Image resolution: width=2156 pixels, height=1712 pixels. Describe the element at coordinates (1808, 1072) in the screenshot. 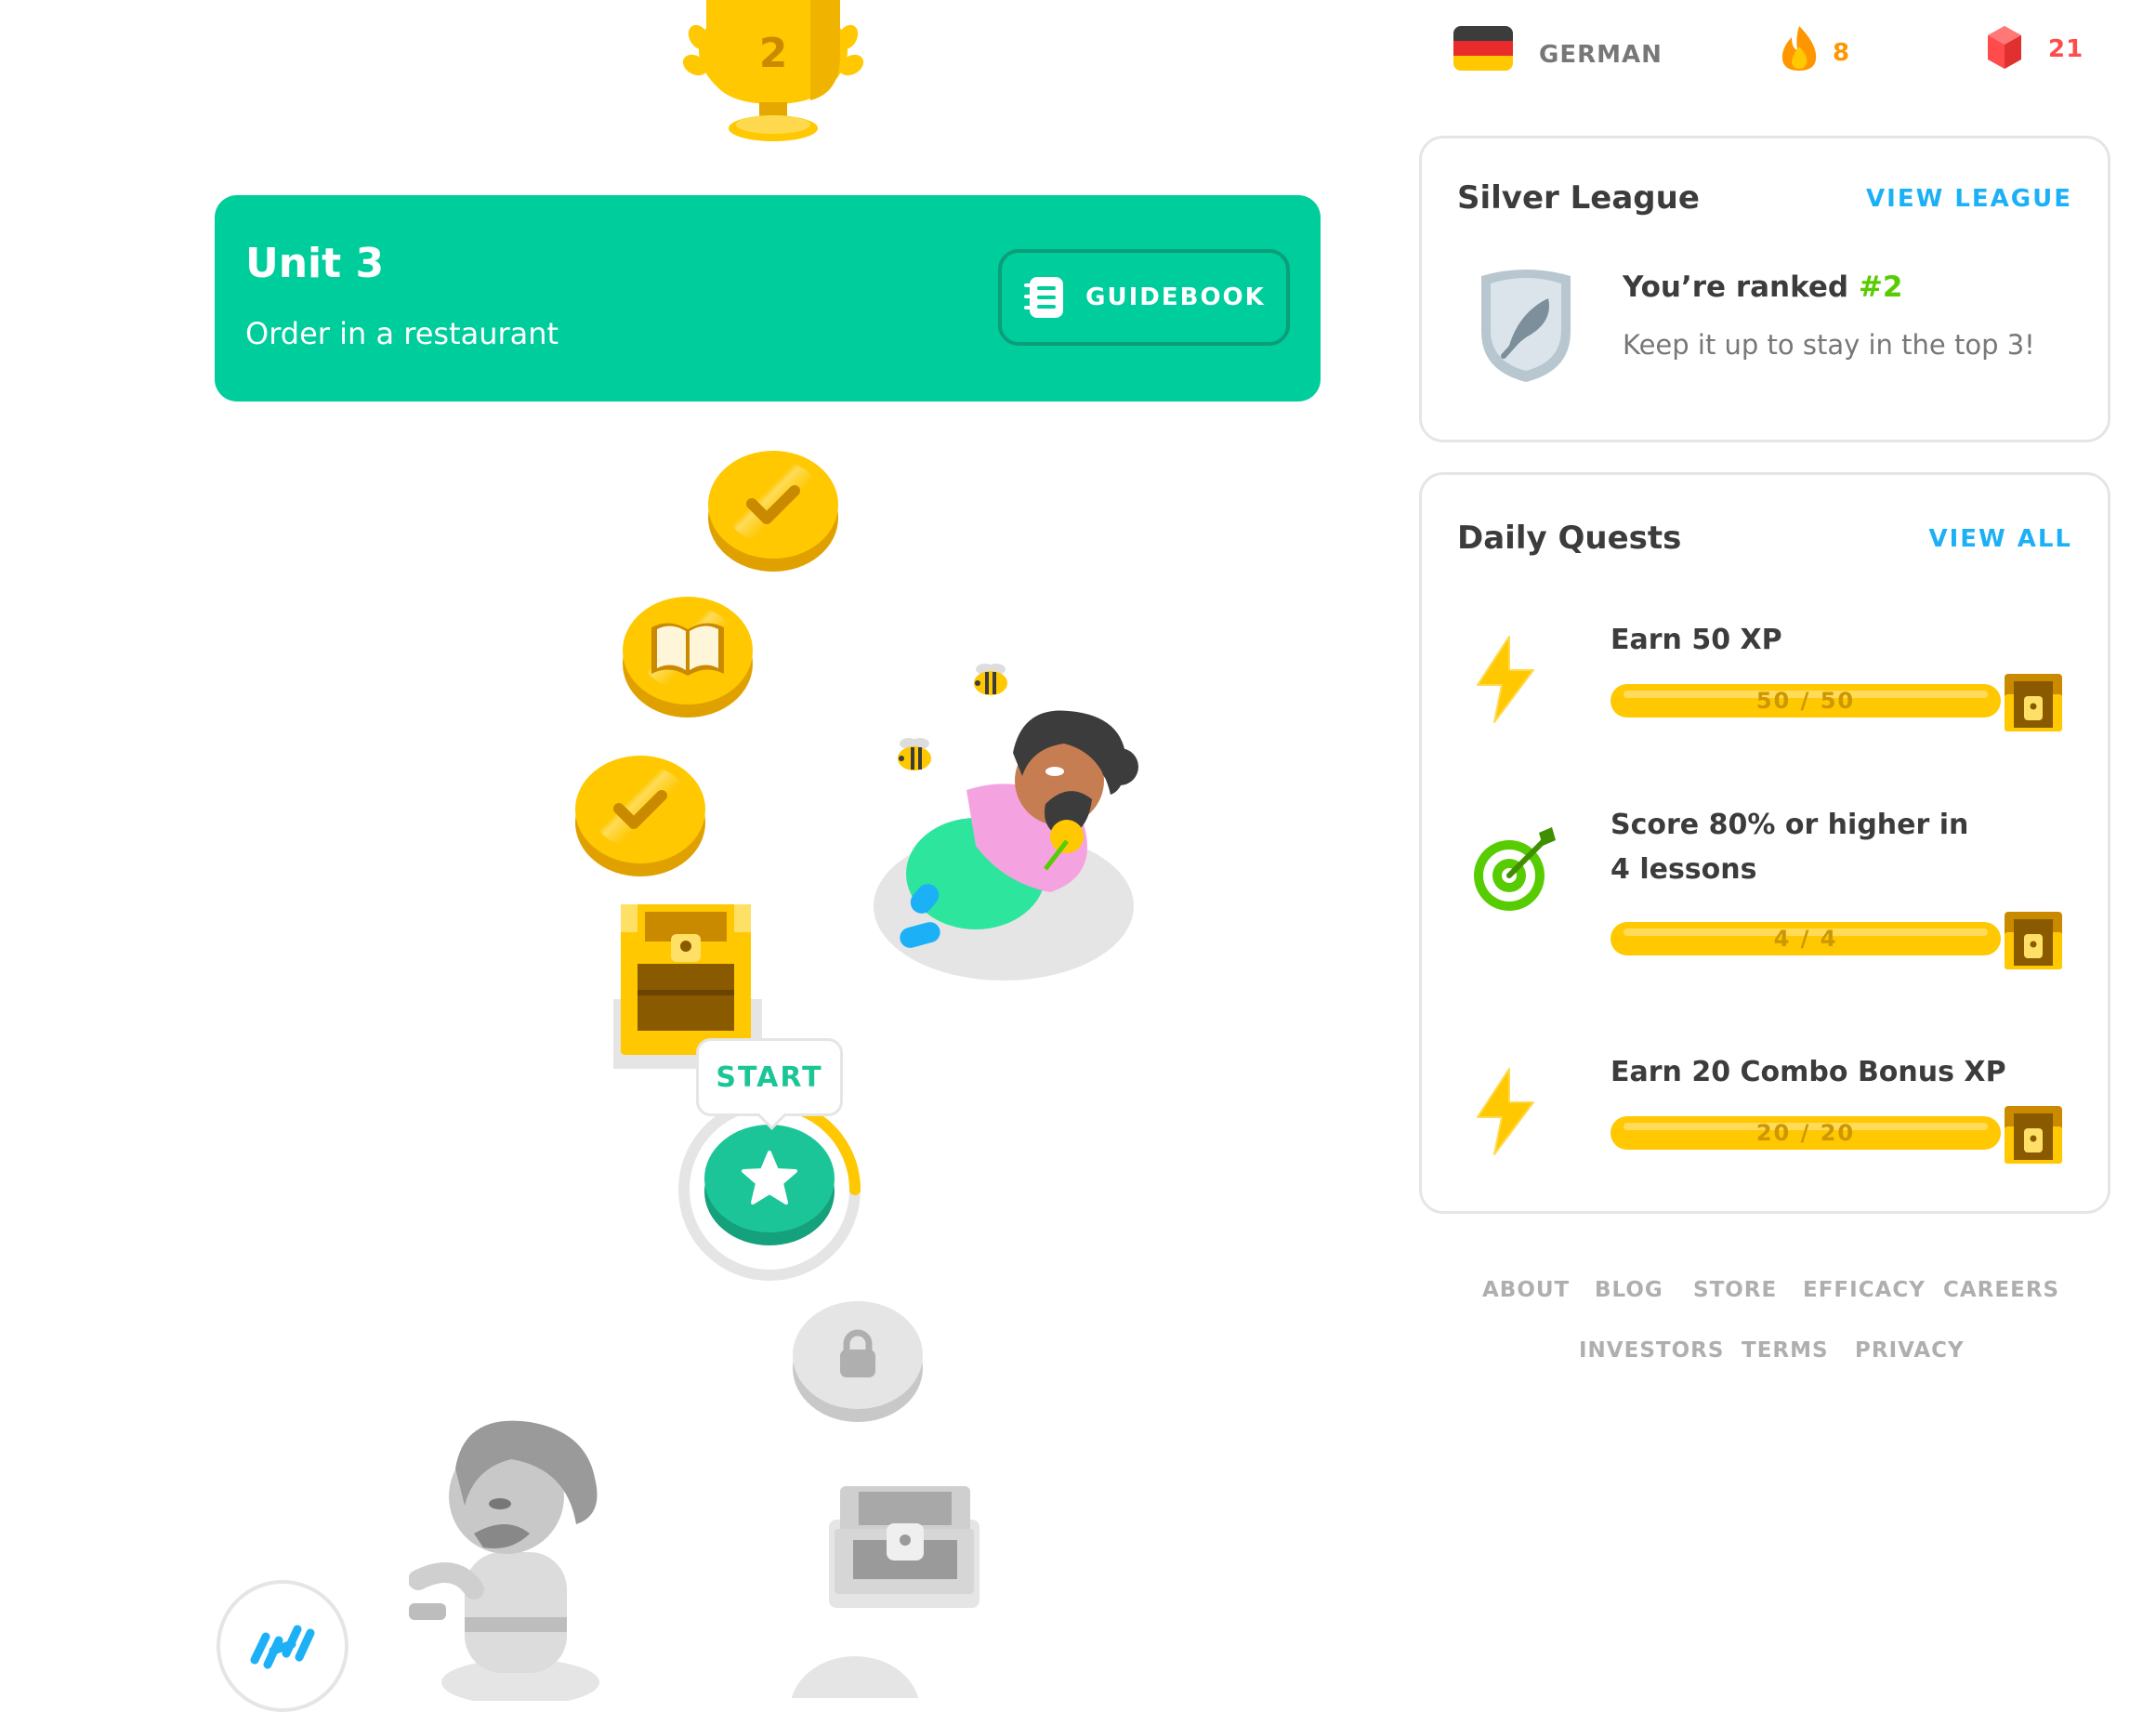

I see `quest-title: Earn 20 Combo Bonus XP` at that location.